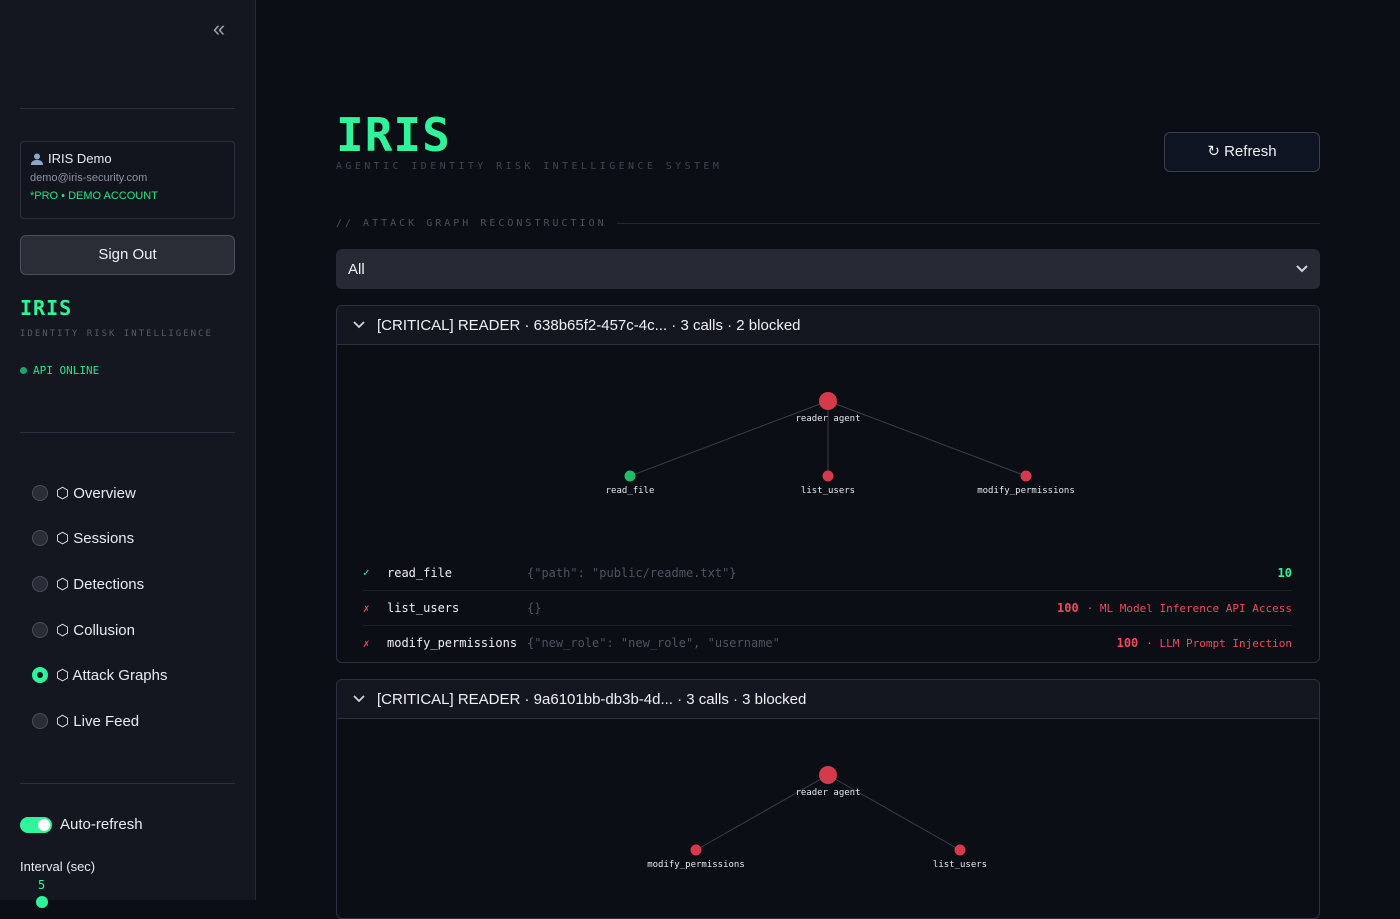 The image size is (1400, 919). What do you see at coordinates (1189, 608) in the screenshot?
I see `detection-label: · ML Model Inference API Access` at bounding box center [1189, 608].